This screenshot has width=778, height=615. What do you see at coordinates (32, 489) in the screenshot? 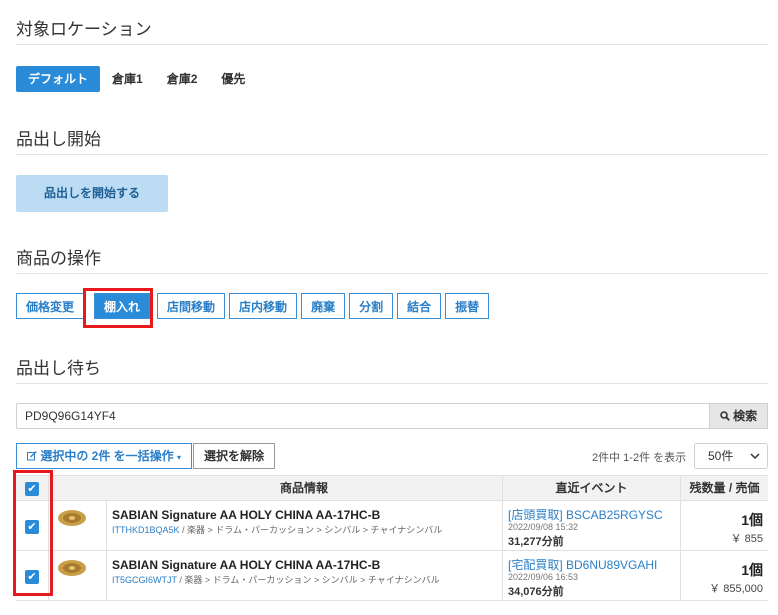
I see `select-all-checkbox: ✔` at bounding box center [32, 489].